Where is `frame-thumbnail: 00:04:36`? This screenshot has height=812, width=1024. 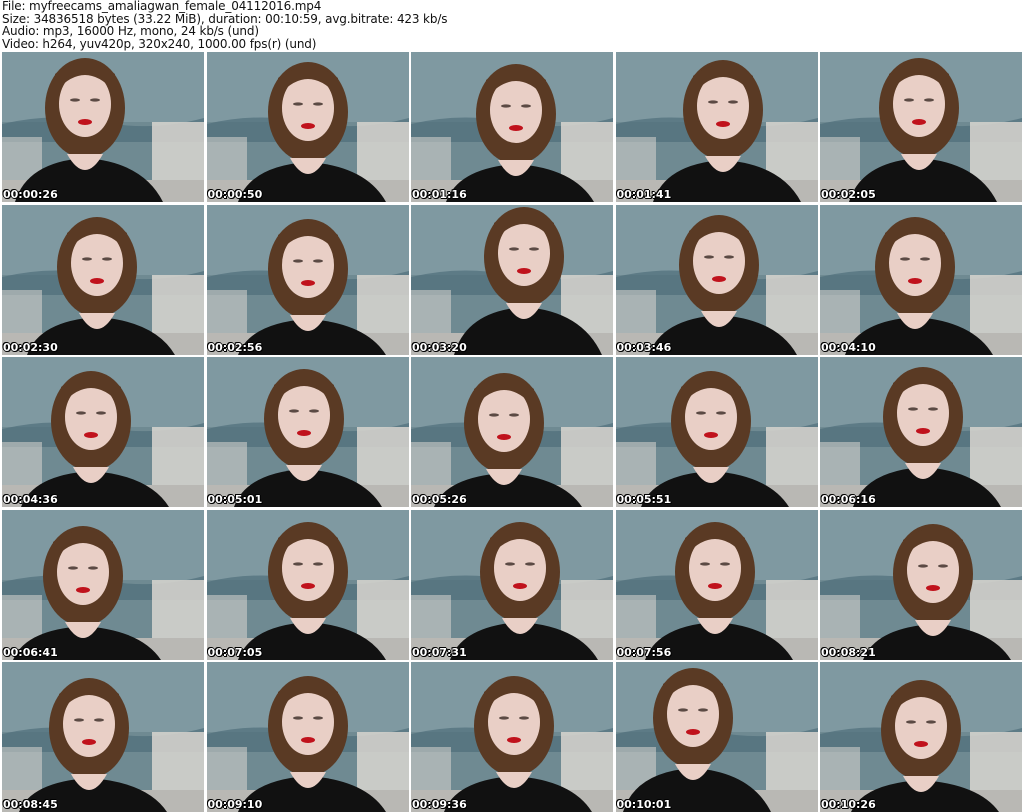 frame-thumbnail: 00:04:36 is located at coordinates (103, 432).